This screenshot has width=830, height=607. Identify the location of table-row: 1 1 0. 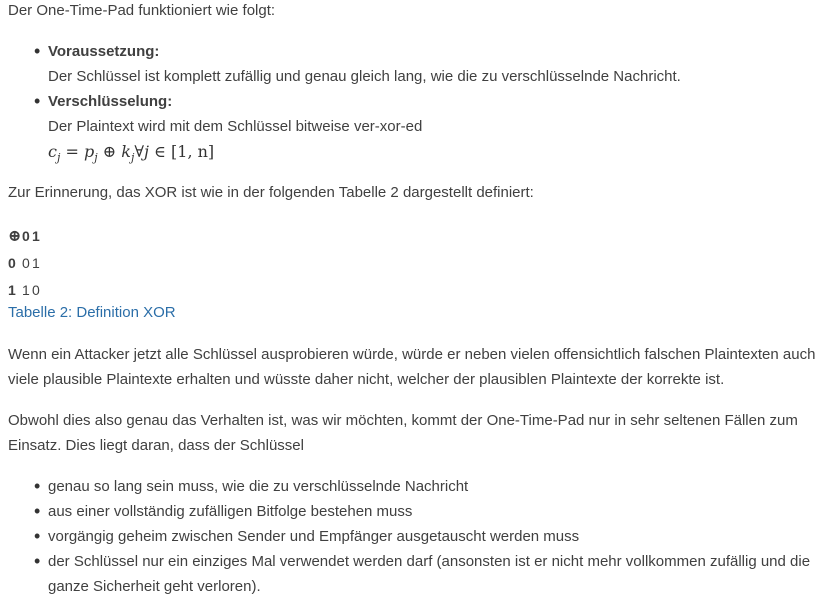
(25, 289).